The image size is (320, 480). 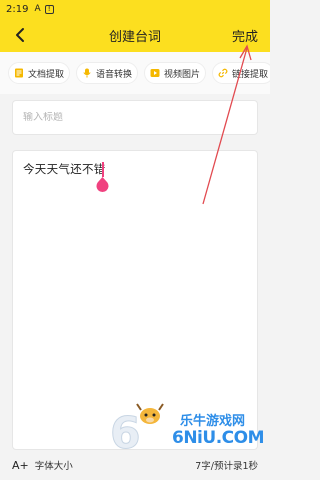 I want to click on tool-link-extract: 链接提取, so click(x=241, y=73).